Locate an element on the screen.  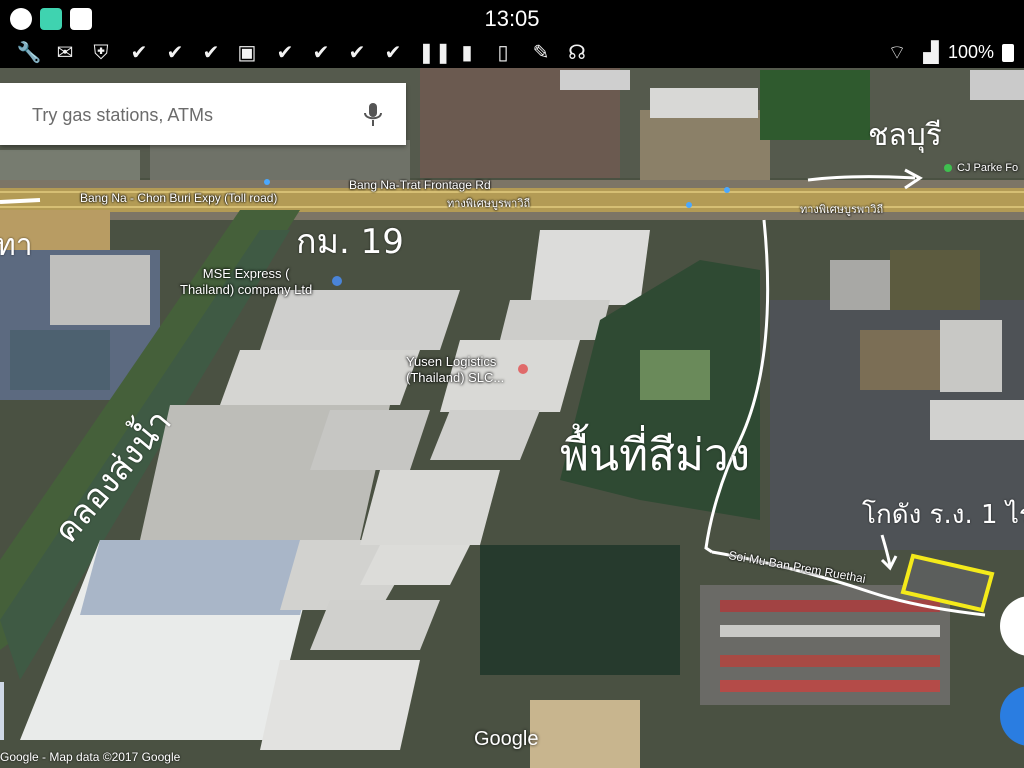
place-mse-line1: MSE Express ( is located at coordinates (246, 273).